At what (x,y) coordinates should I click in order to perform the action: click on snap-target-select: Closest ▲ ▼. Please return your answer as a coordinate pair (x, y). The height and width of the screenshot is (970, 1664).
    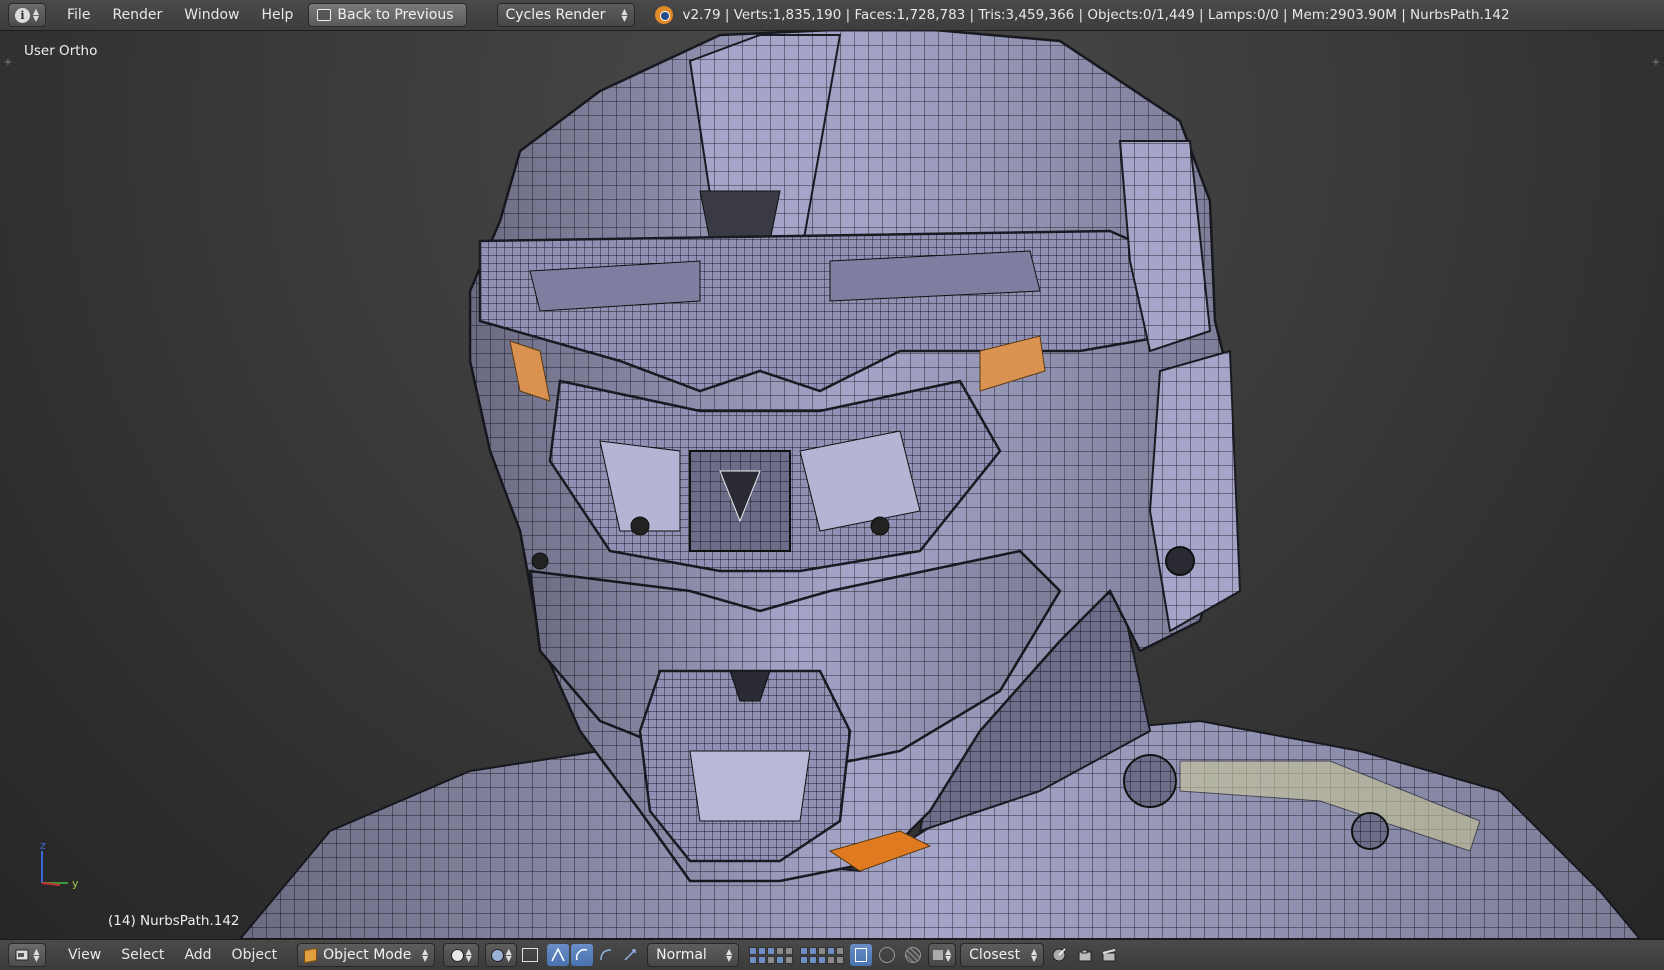
    Looking at the image, I should click on (1002, 955).